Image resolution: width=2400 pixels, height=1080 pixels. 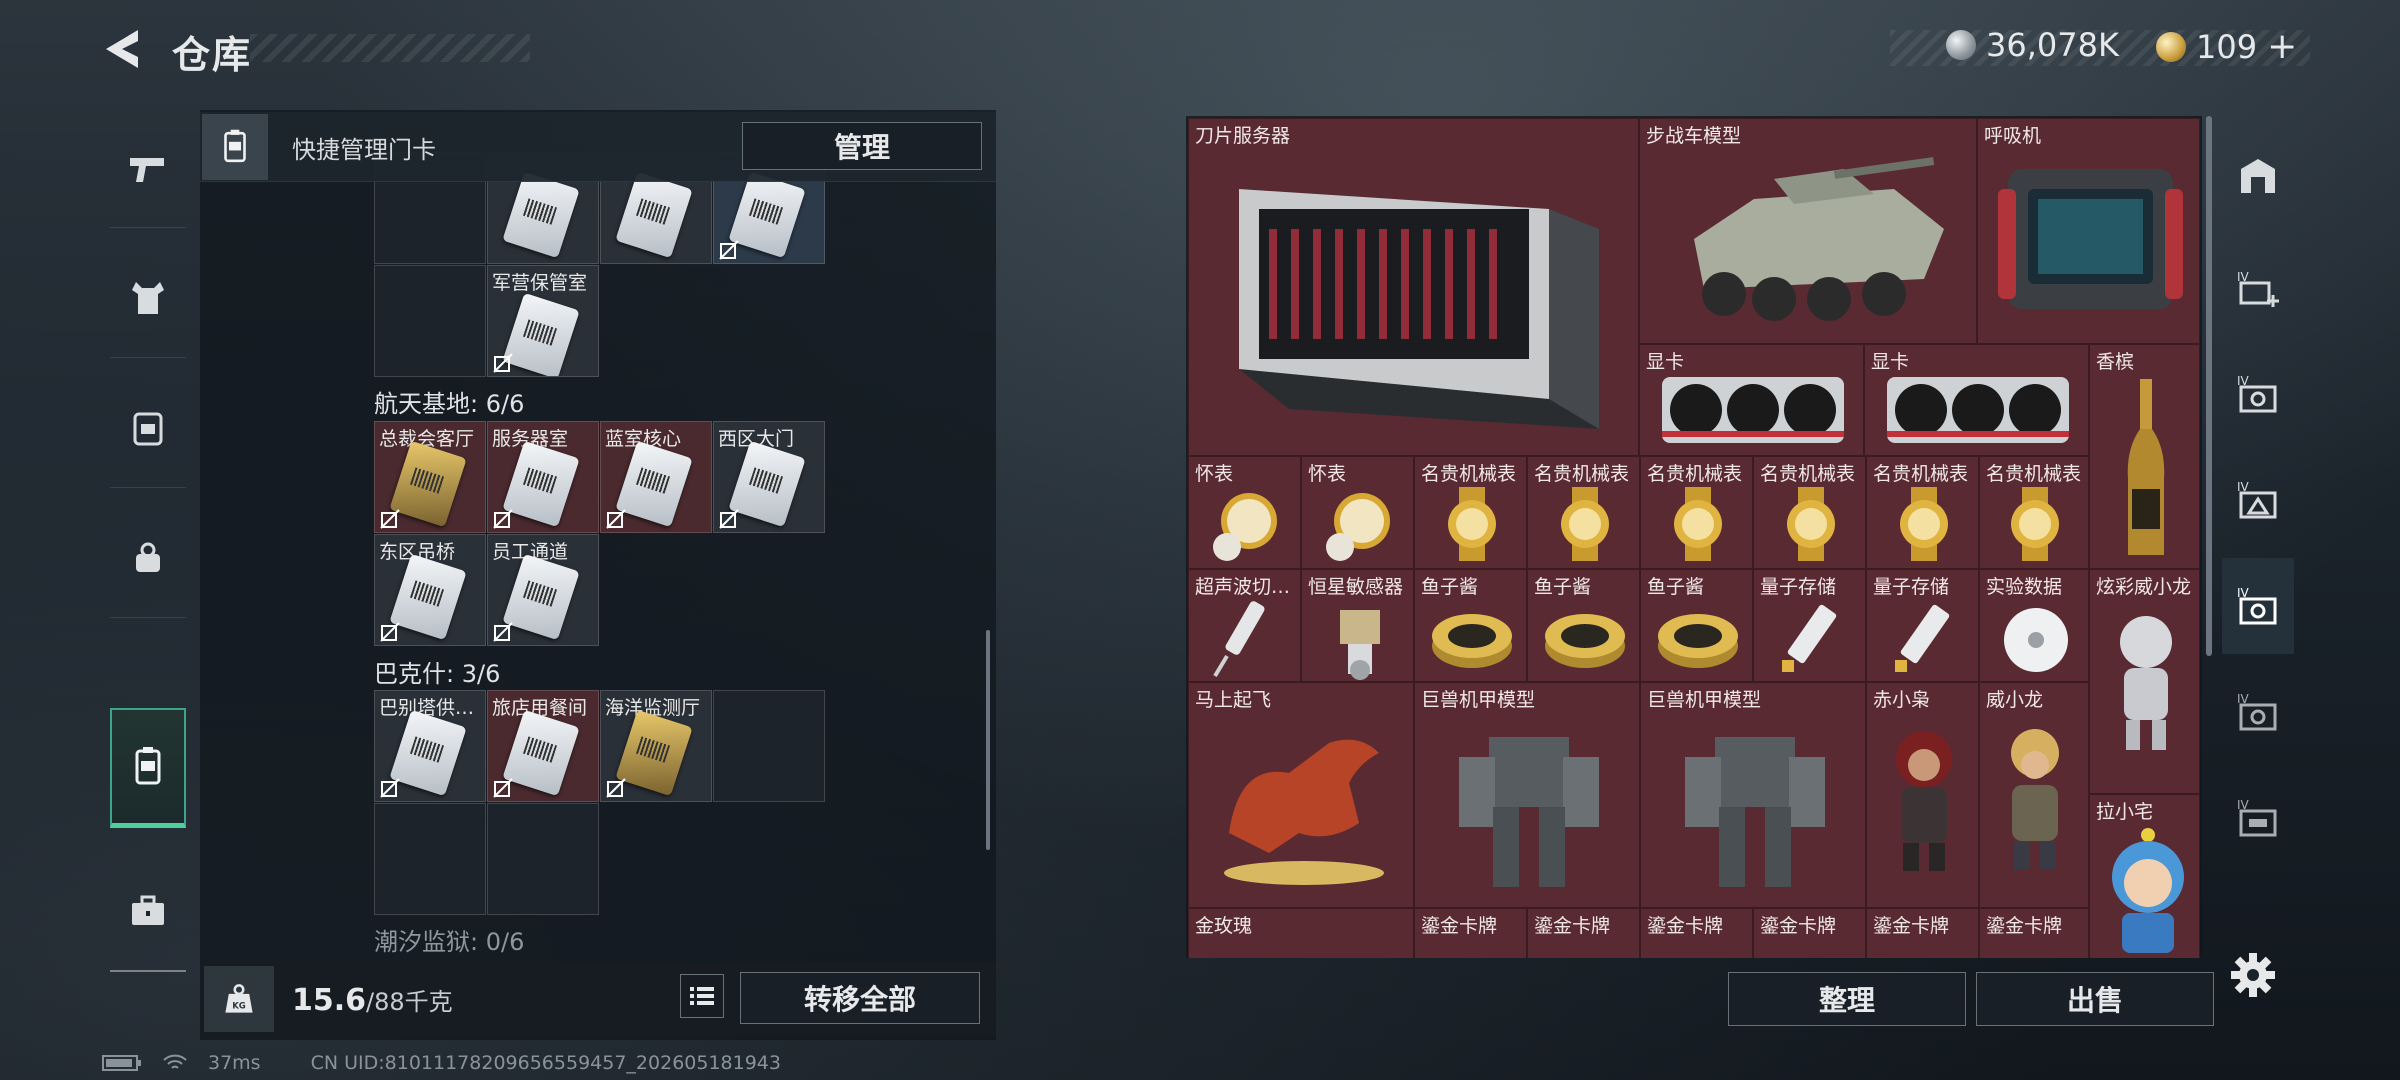 What do you see at coordinates (1685, 926) in the screenshot?
I see `item-label: 鎏金卡牌` at bounding box center [1685, 926].